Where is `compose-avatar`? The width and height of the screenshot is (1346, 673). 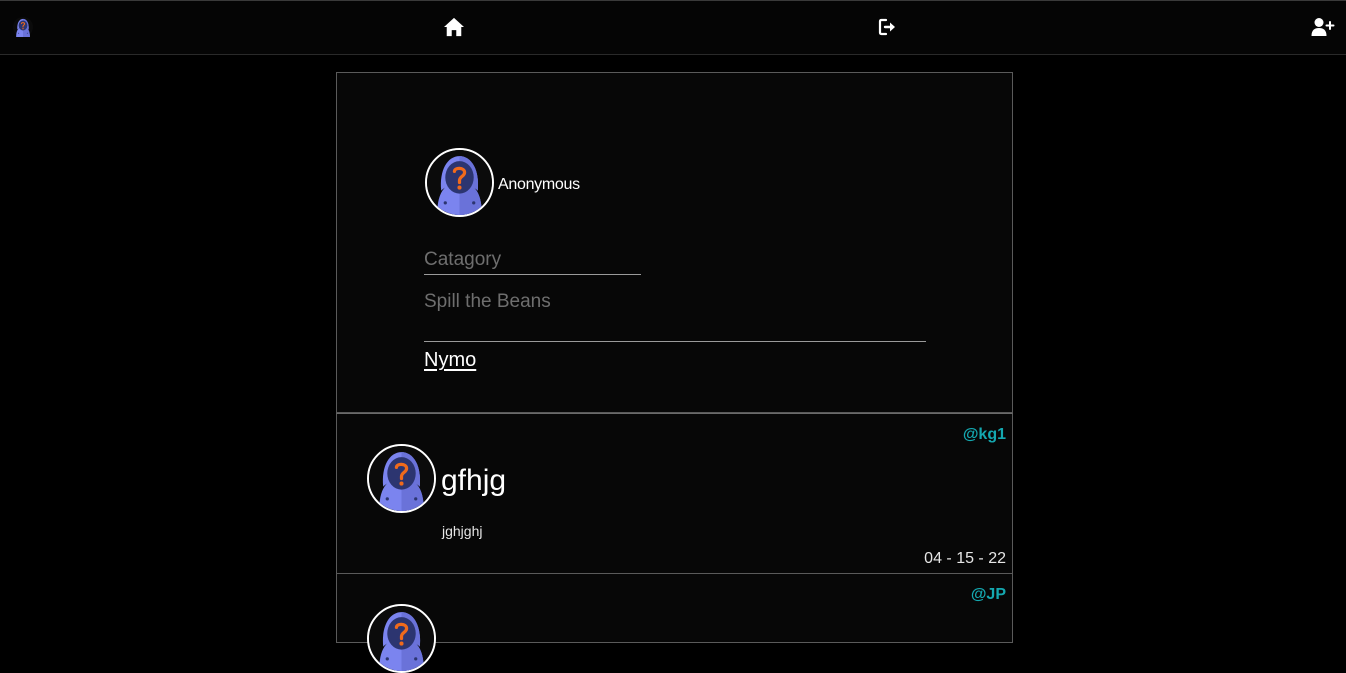 compose-avatar is located at coordinates (459, 182).